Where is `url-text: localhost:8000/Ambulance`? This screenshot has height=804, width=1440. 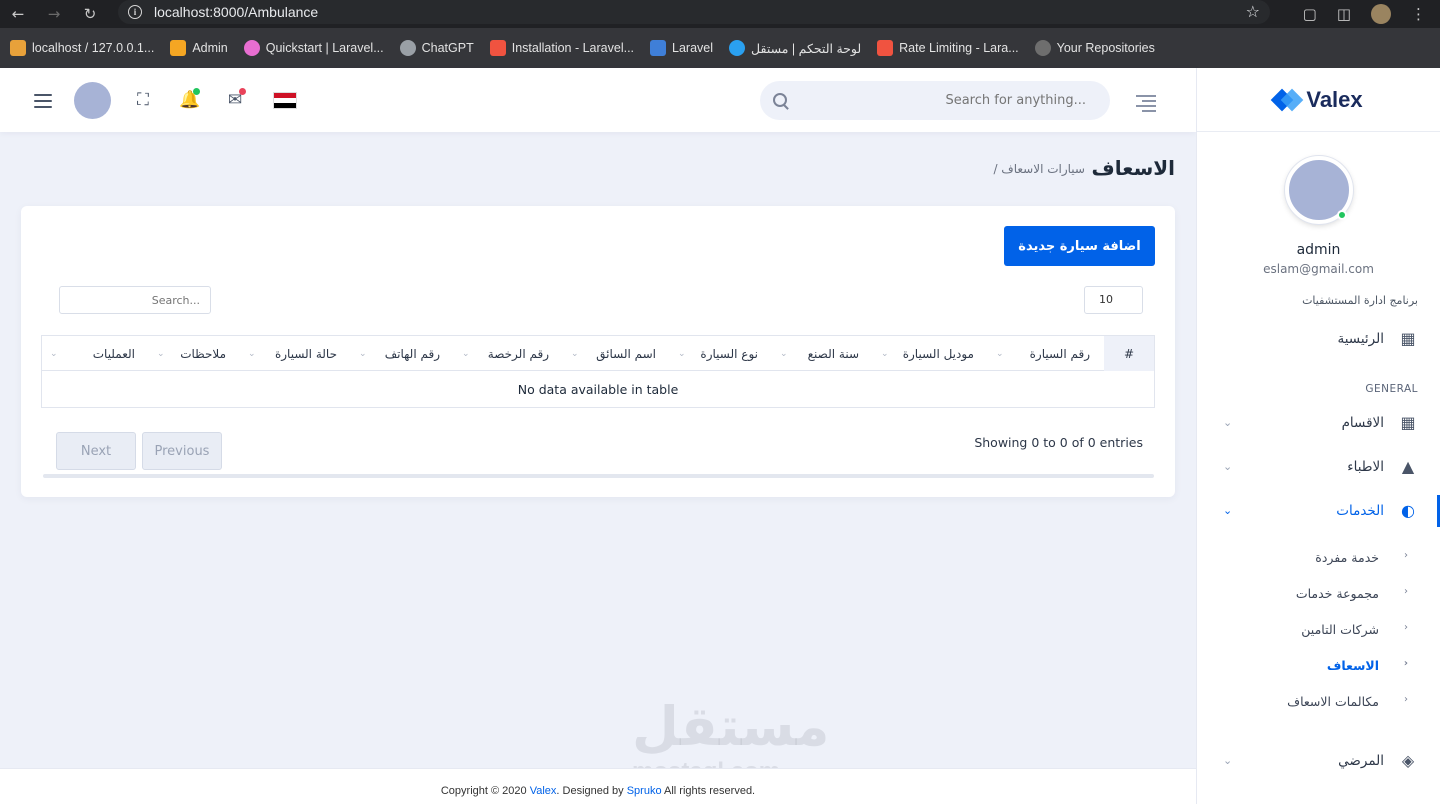
url-text: localhost:8000/Ambulance is located at coordinates (236, 12).